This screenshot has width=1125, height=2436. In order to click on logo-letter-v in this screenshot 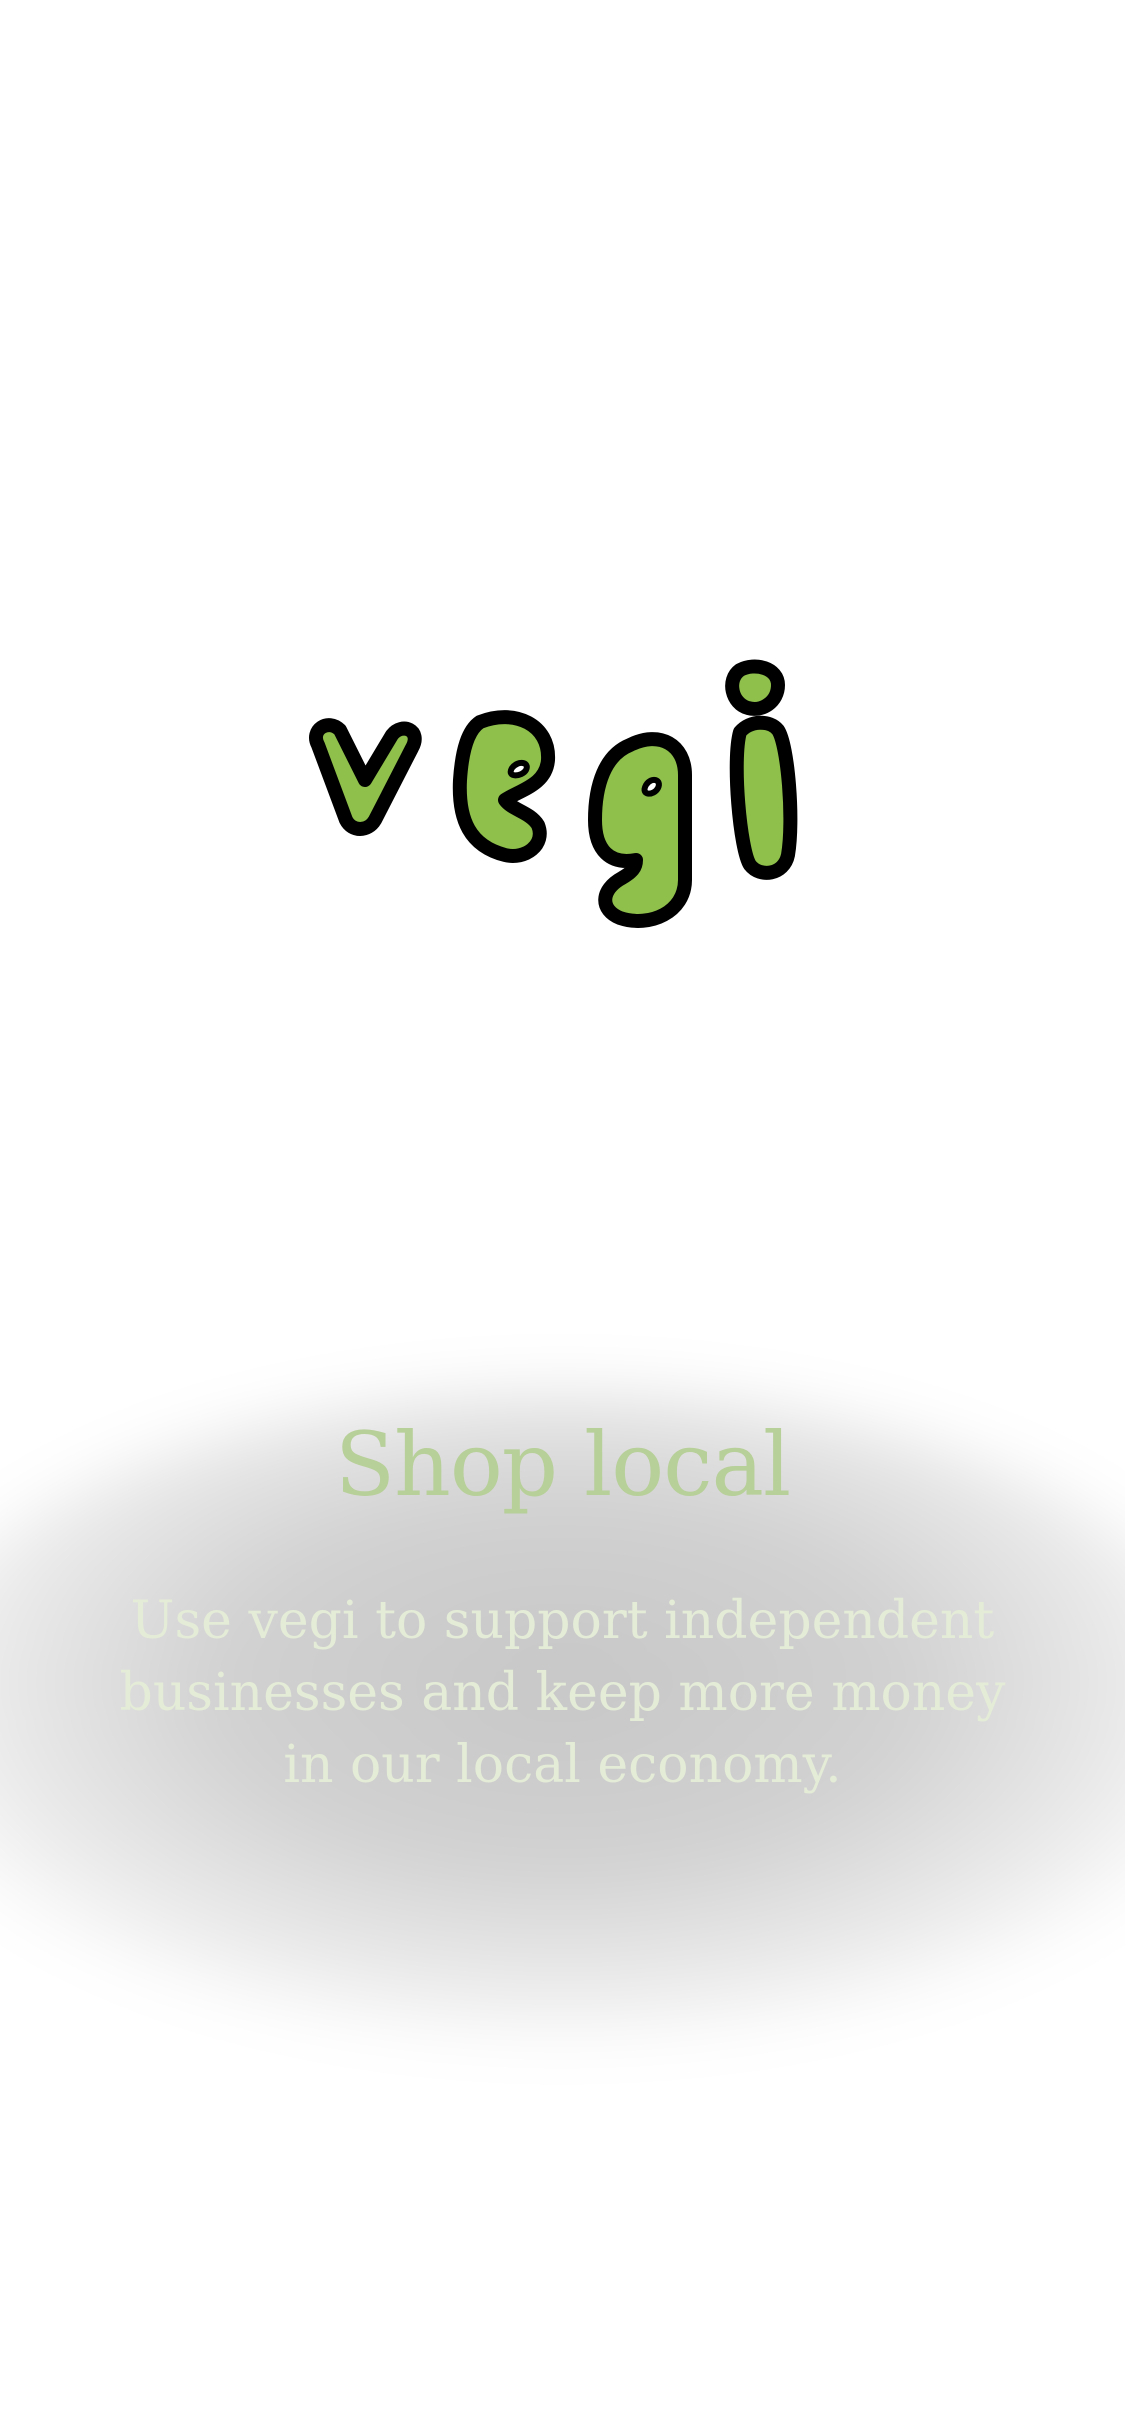, I will do `click(365, 777)`.